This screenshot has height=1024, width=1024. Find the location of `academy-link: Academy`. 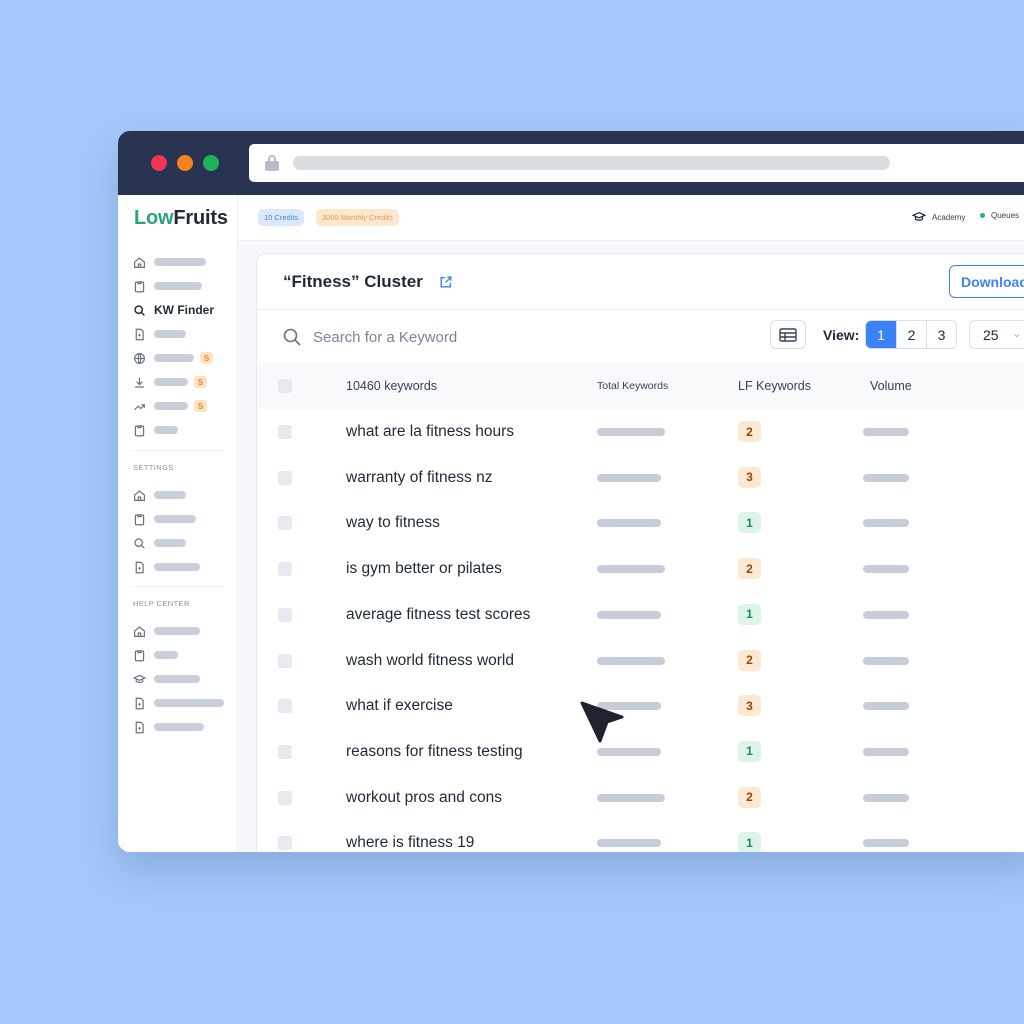

academy-link: Academy is located at coordinates (938, 217).